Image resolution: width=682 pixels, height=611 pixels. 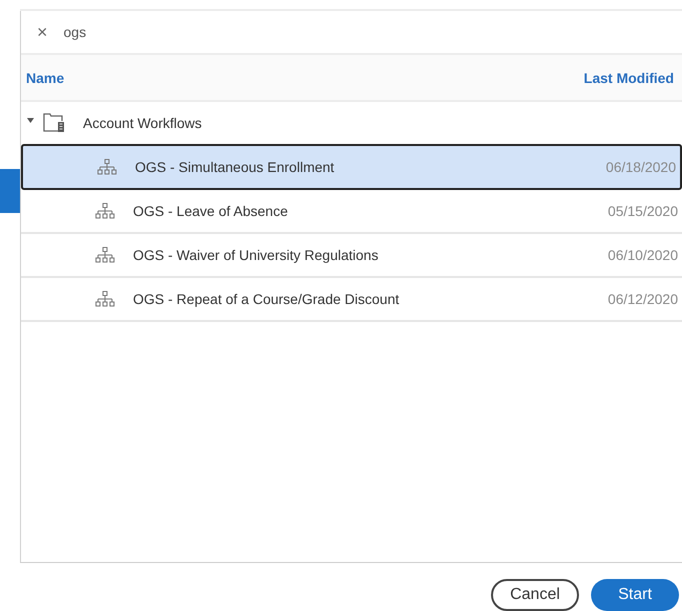 I want to click on folder-icon, so click(x=54, y=123).